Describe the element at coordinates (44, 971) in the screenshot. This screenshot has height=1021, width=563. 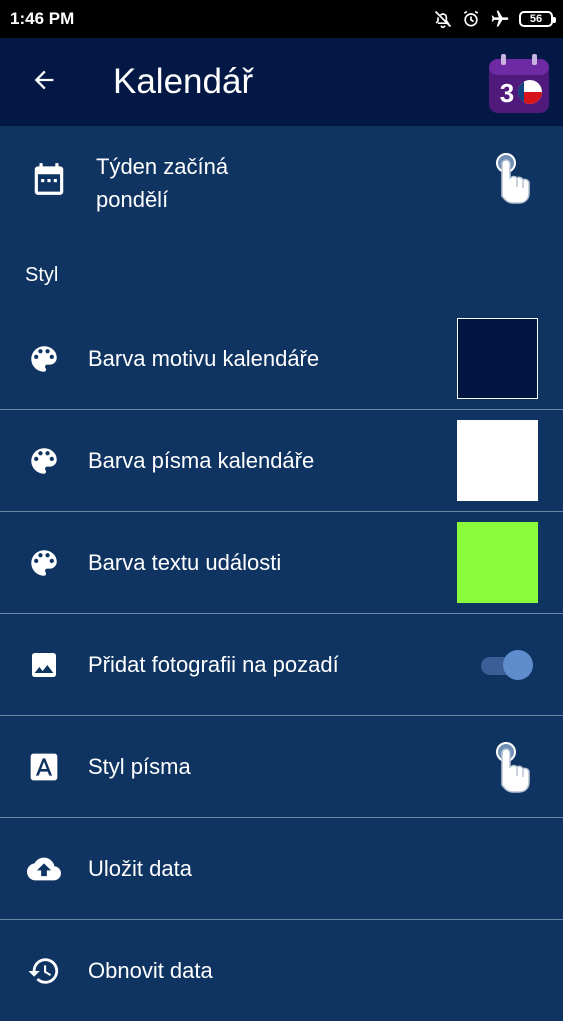
I see `restore-icon` at that location.